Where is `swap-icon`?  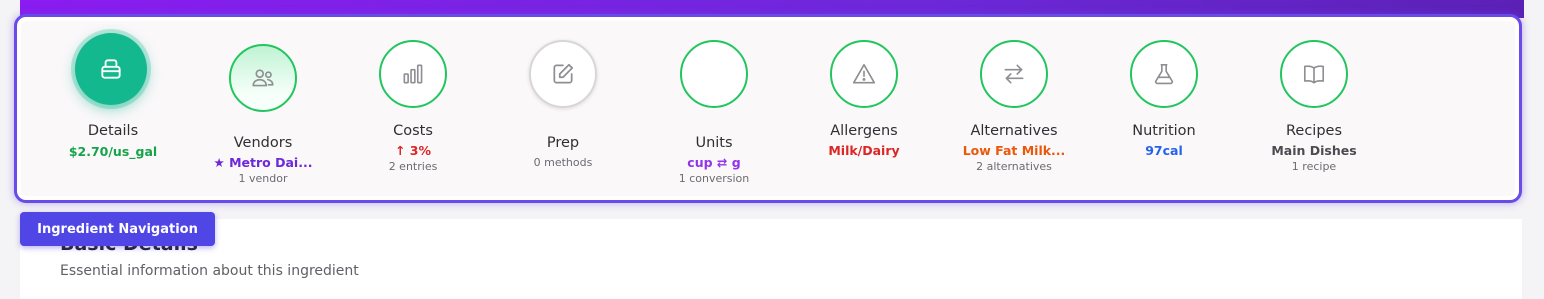 swap-icon is located at coordinates (1014, 74).